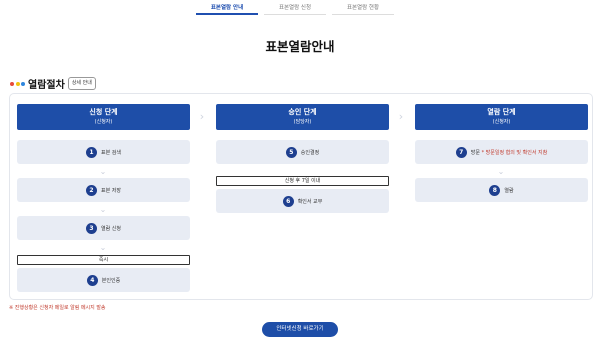 This screenshot has height=341, width=600. Describe the element at coordinates (501, 190) in the screenshot. I see `step-item: 8 열람` at that location.